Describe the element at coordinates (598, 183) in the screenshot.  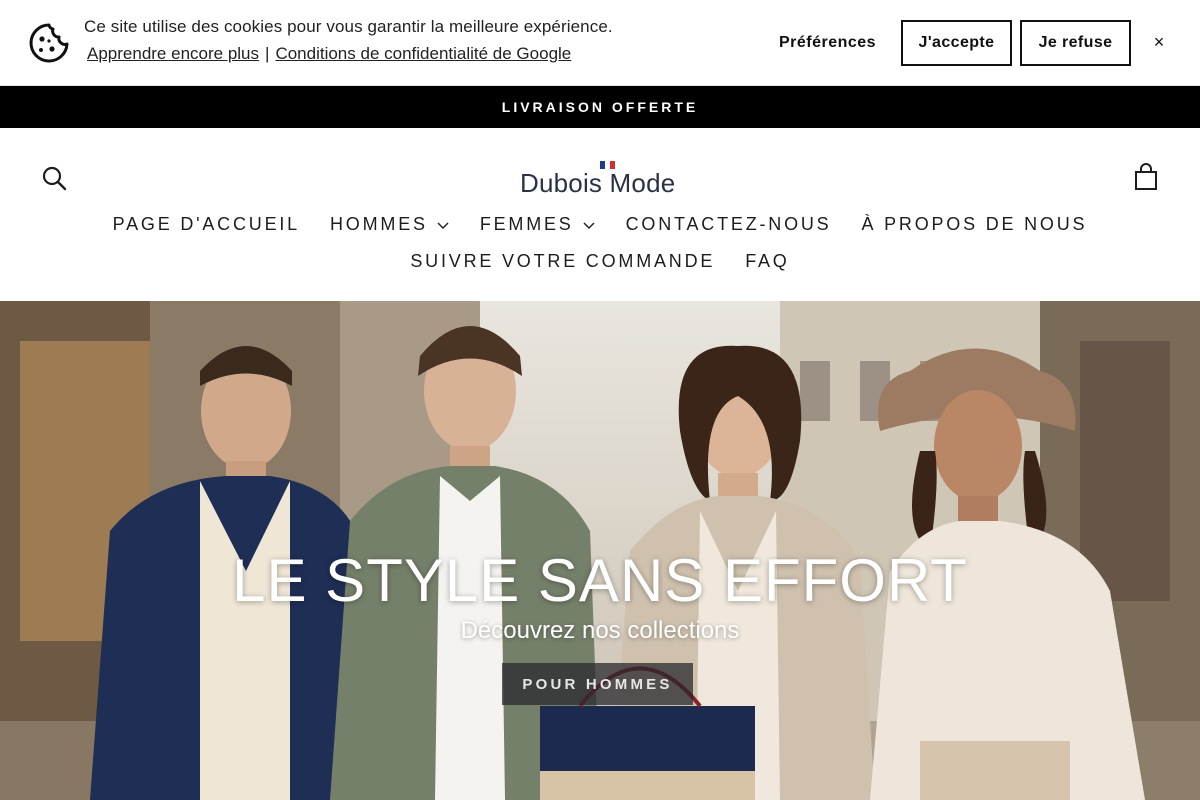
I see `logo-text: Dubois Mode` at that location.